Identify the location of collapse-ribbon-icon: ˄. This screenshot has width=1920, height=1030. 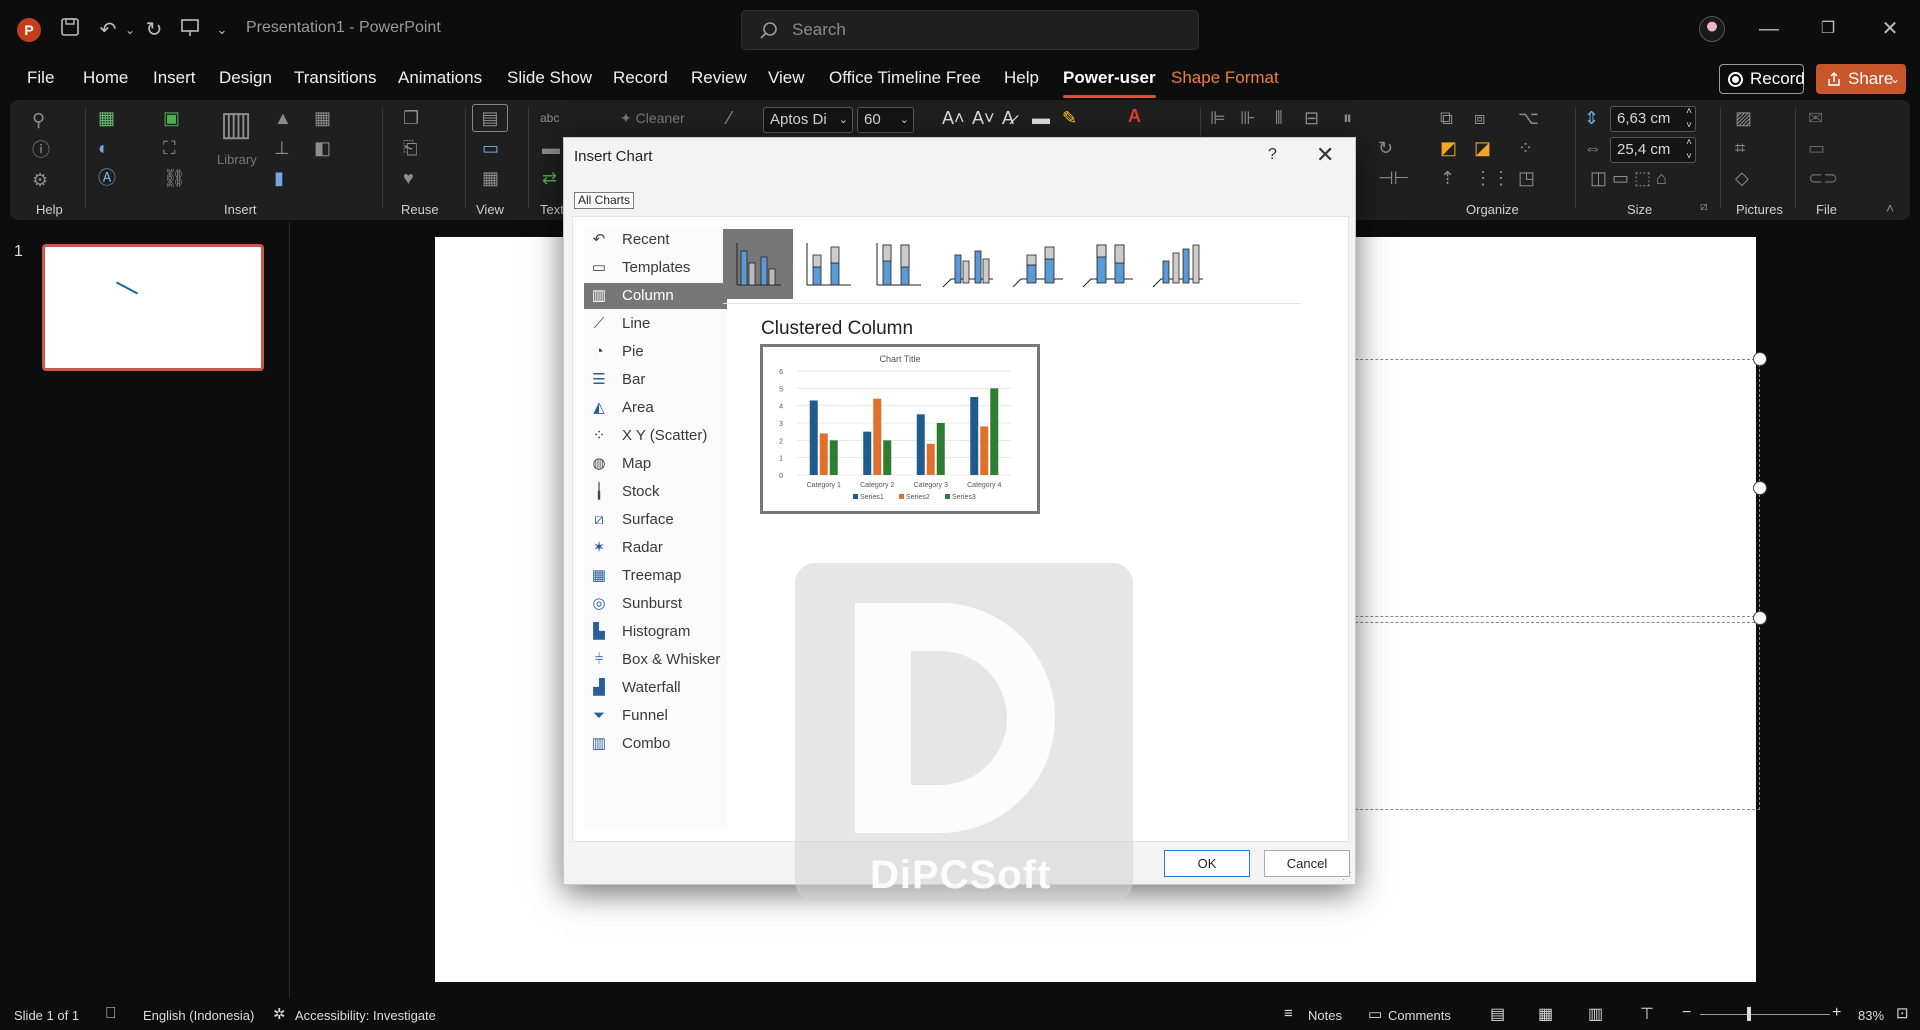
(1890, 208).